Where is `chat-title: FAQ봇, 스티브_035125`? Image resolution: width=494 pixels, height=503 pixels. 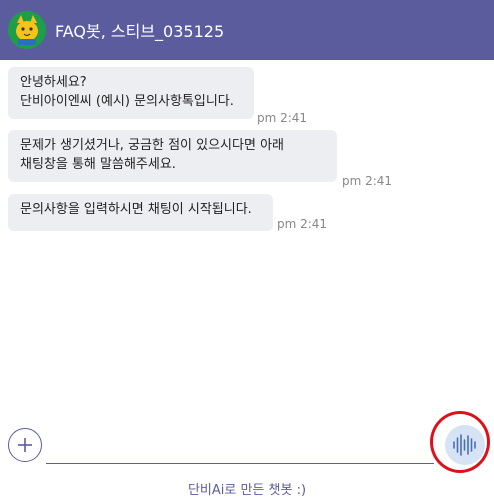
chat-title: FAQ봇, 스티브_035125 is located at coordinates (140, 31).